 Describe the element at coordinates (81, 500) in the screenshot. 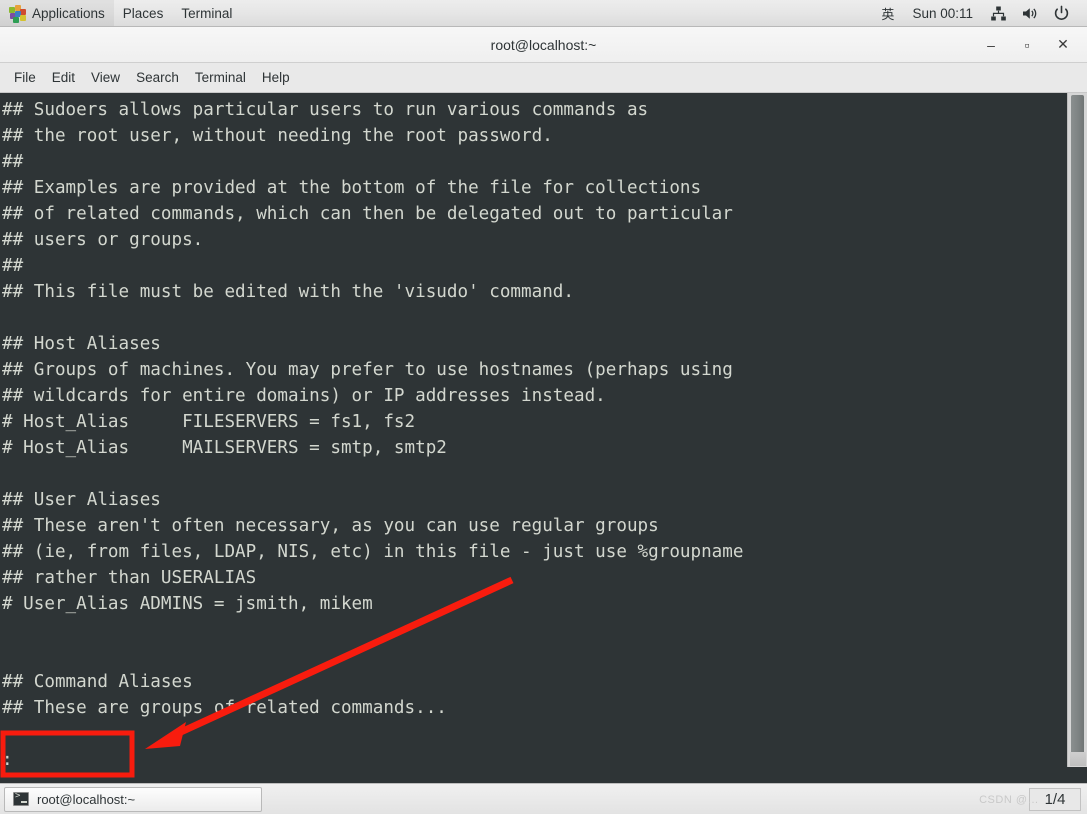

I see `terminal-line: ## User Aliases` at that location.